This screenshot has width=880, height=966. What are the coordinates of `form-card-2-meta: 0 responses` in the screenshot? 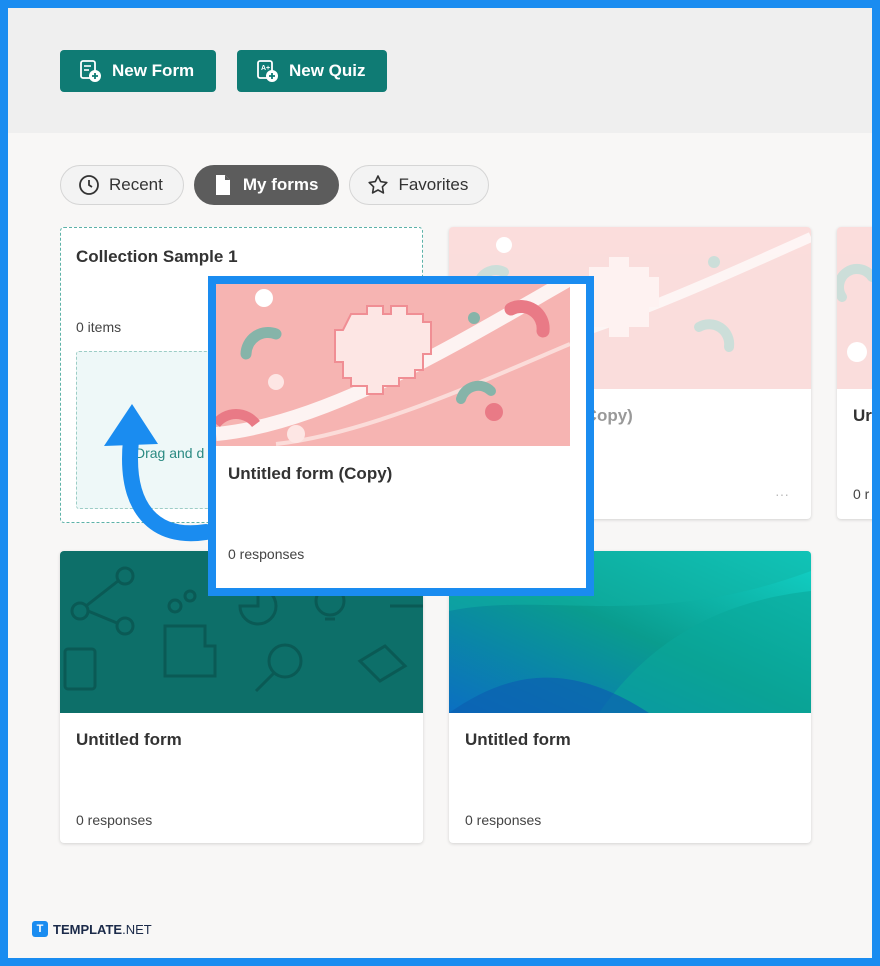 It's located at (503, 820).